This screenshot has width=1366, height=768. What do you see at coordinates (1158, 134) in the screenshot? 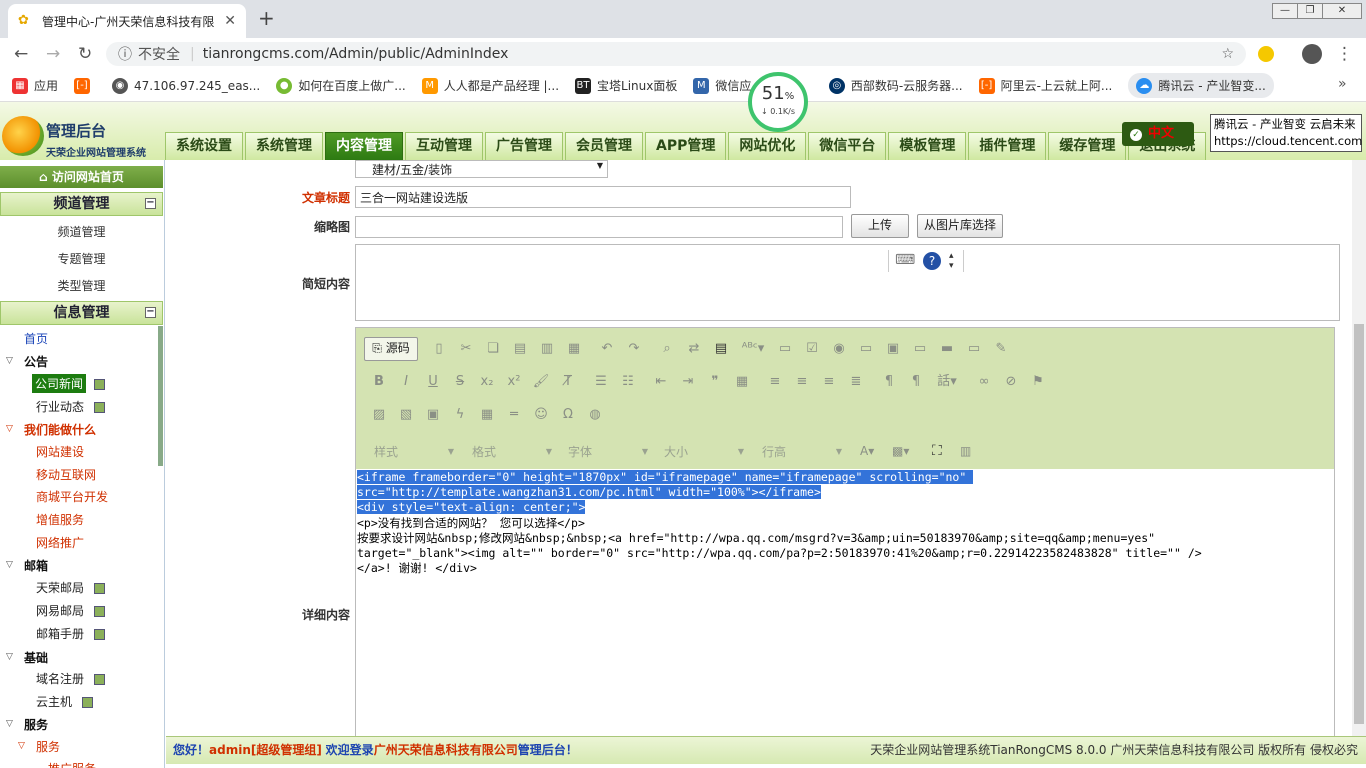
I see `language-switch: ✓ 中文` at bounding box center [1158, 134].